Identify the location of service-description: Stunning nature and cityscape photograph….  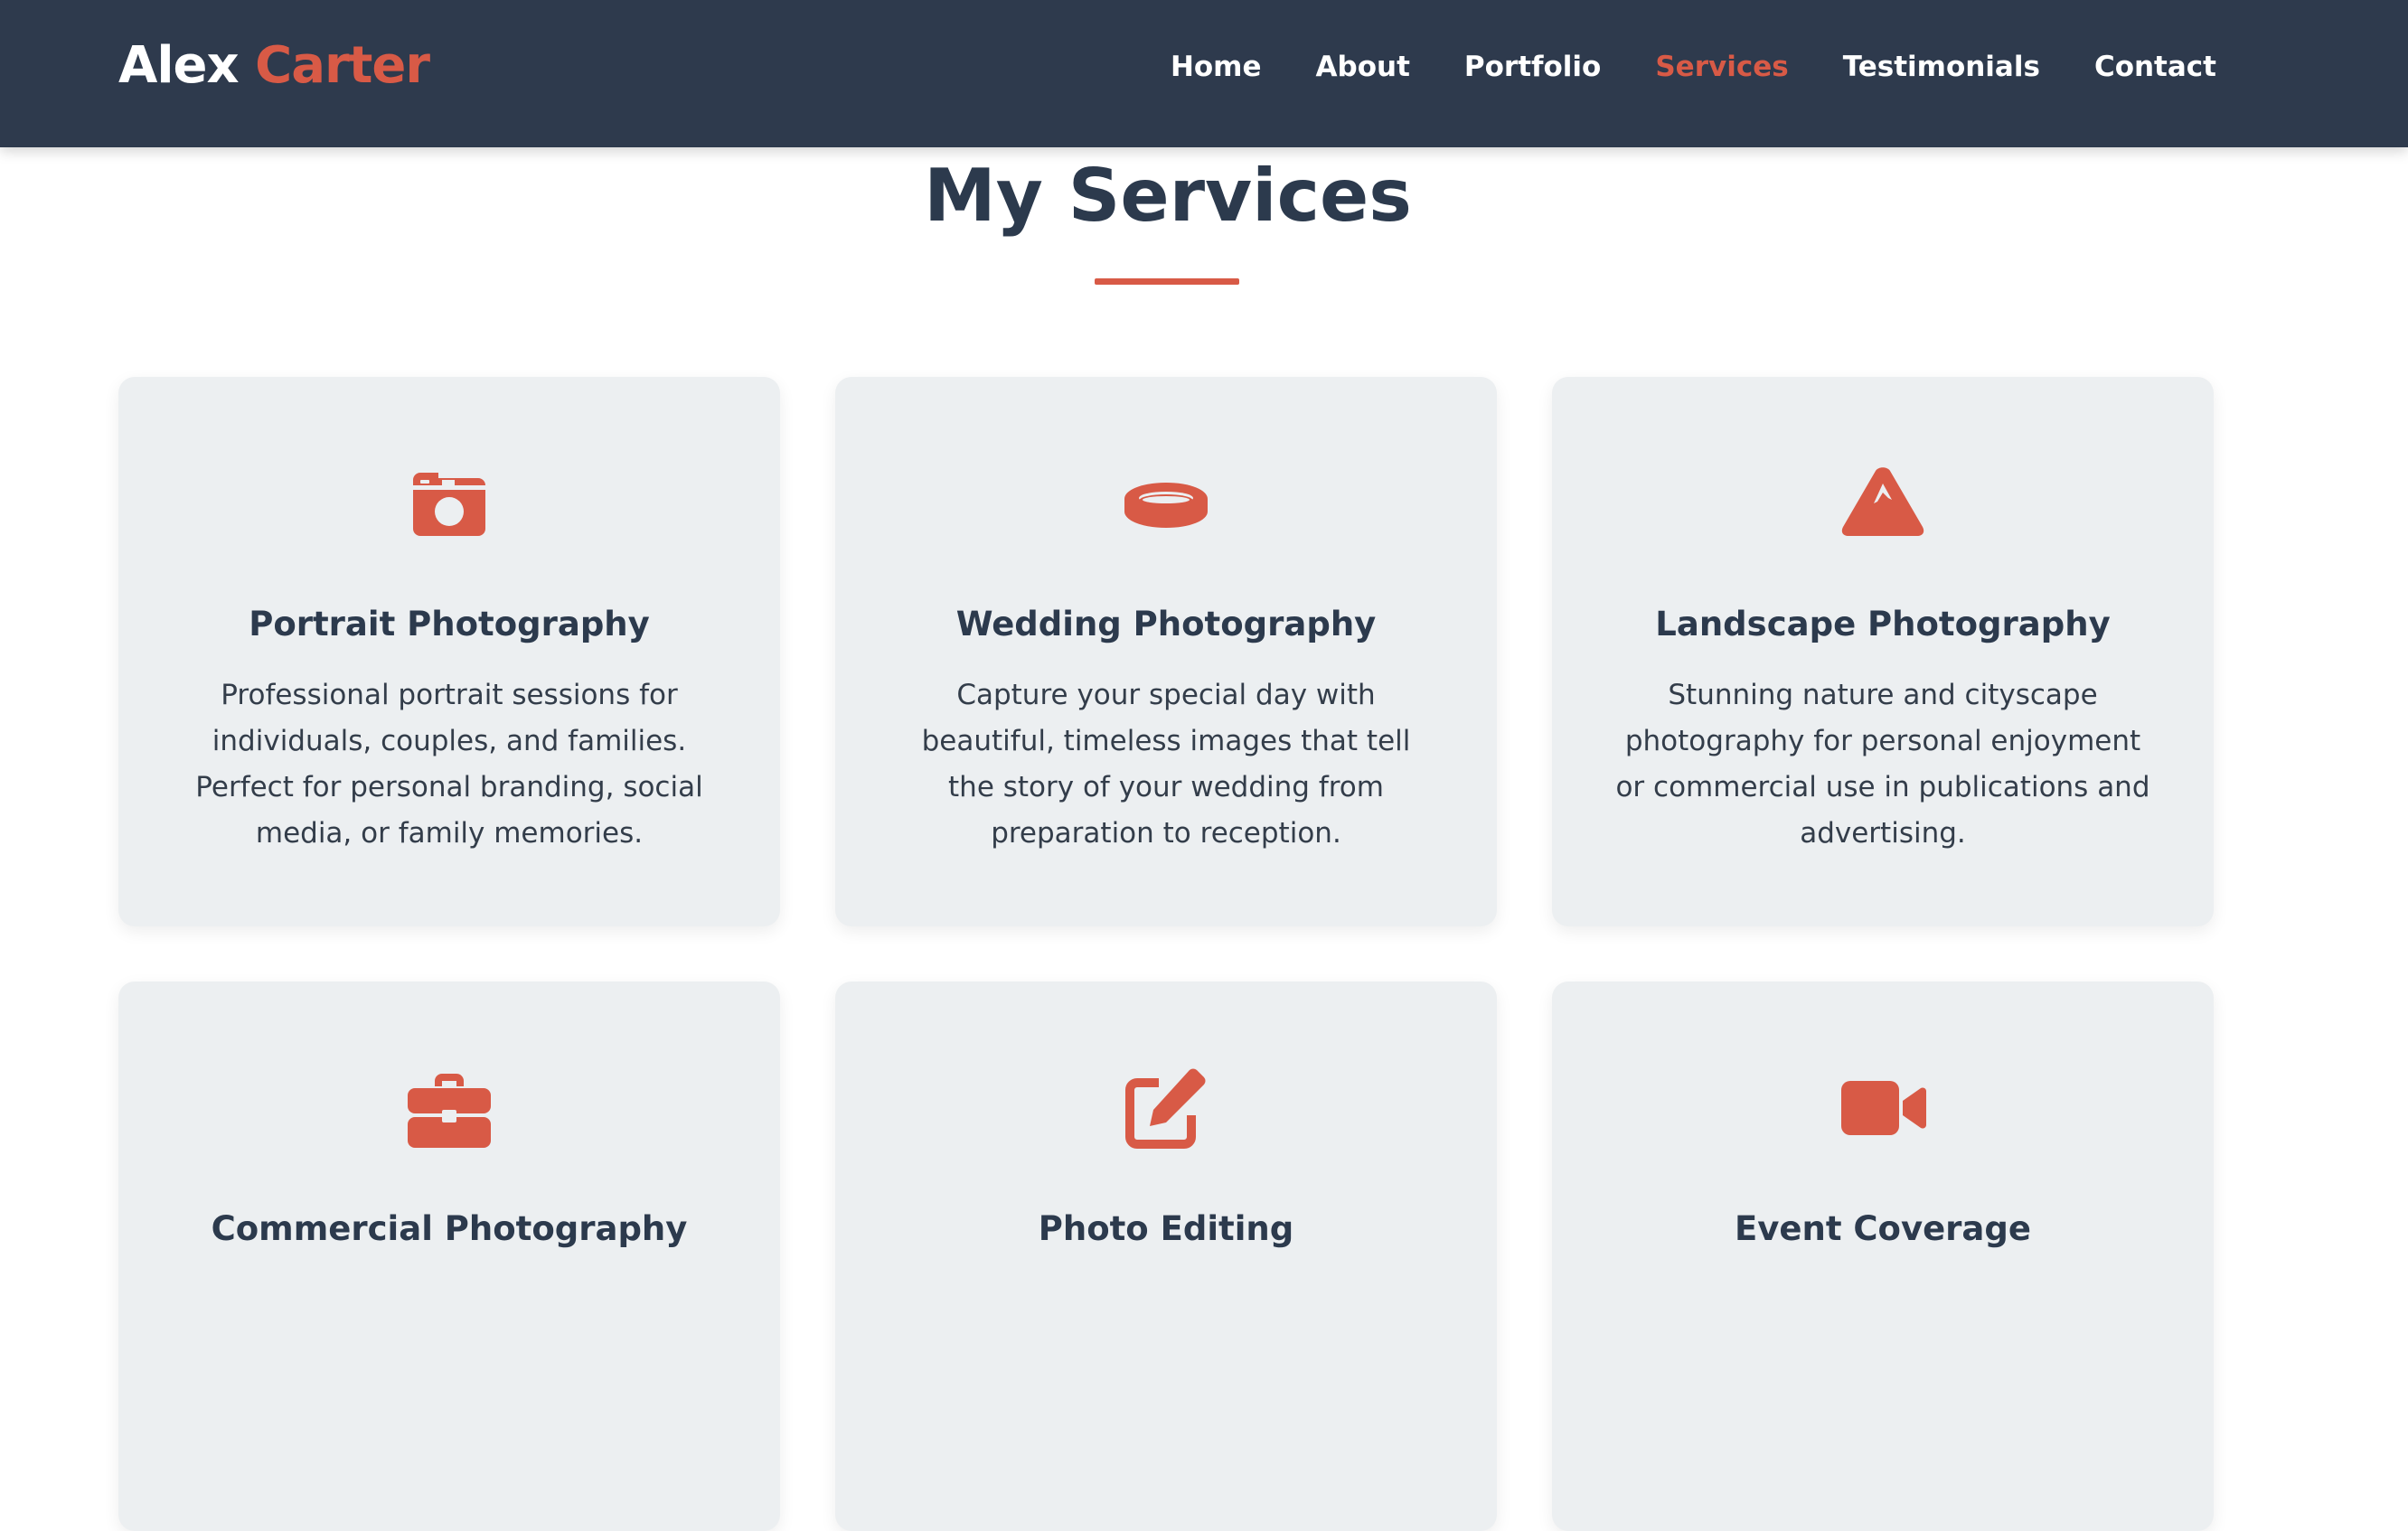
(1882, 765).